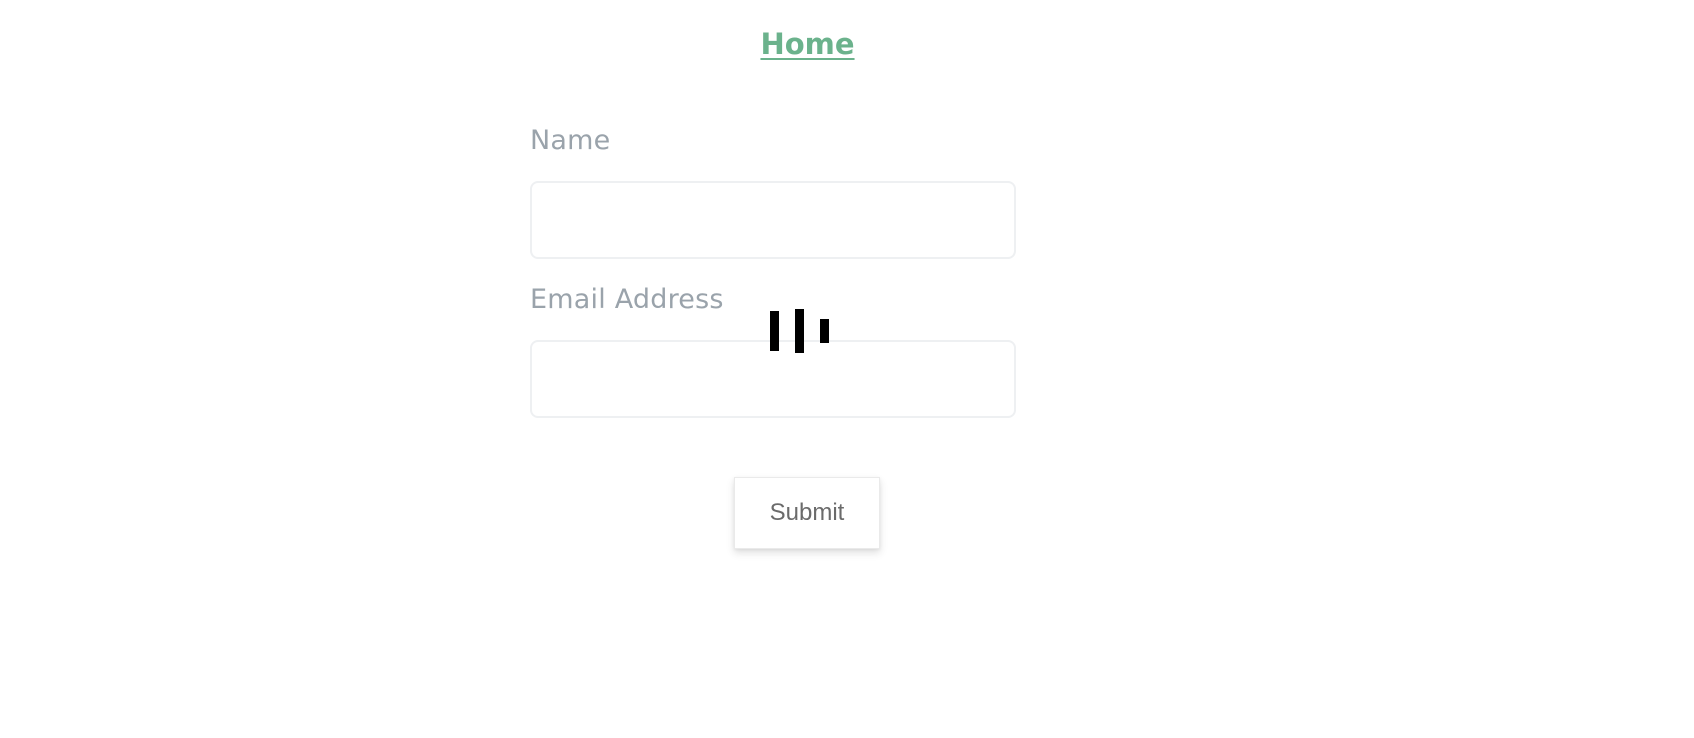 Image resolution: width=1694 pixels, height=738 pixels. What do you see at coordinates (807, 44) in the screenshot?
I see `home-link: Home` at bounding box center [807, 44].